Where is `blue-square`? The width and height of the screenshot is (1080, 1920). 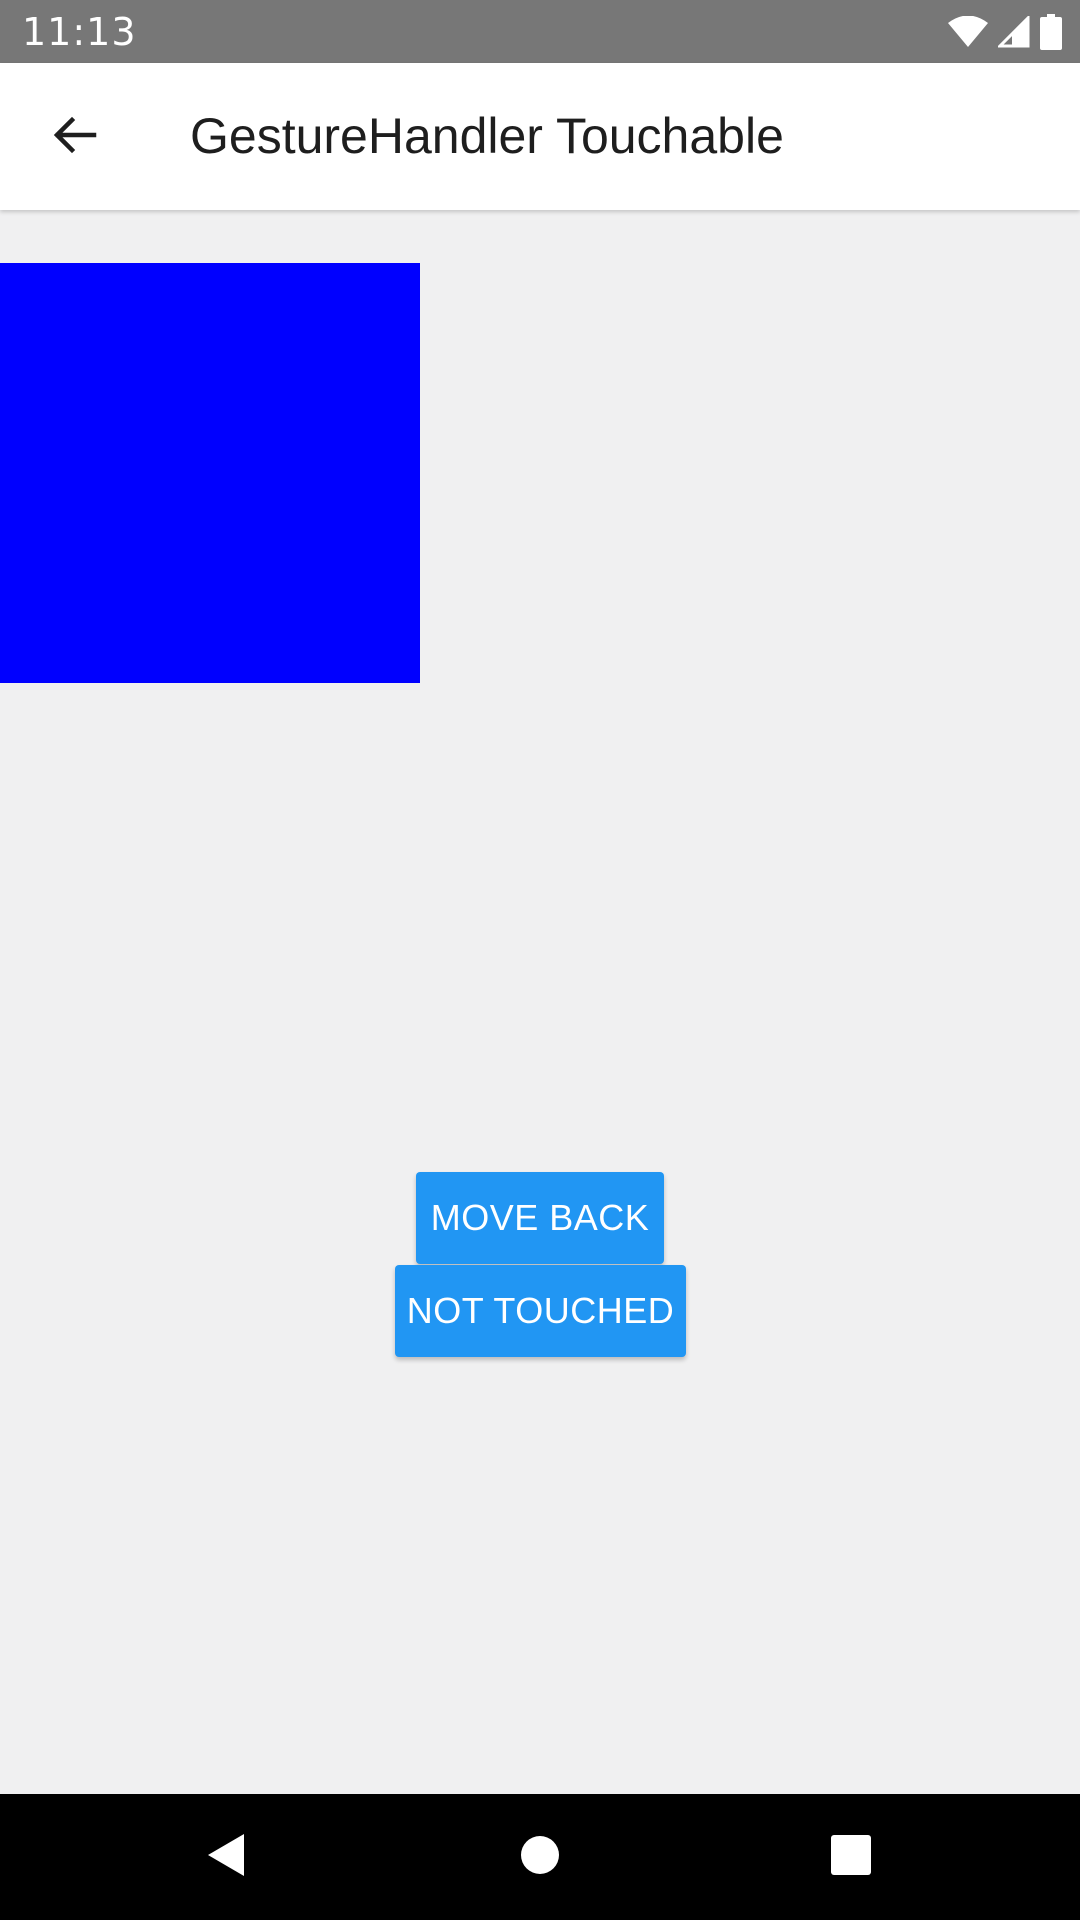
blue-square is located at coordinates (210, 473).